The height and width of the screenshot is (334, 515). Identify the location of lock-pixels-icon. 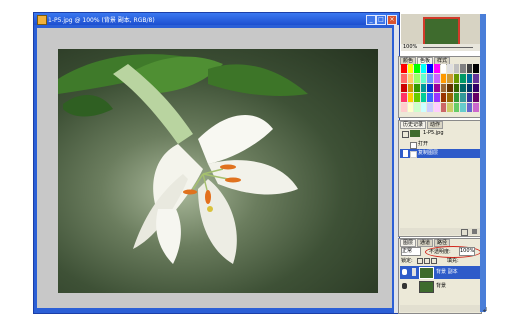
(427, 261).